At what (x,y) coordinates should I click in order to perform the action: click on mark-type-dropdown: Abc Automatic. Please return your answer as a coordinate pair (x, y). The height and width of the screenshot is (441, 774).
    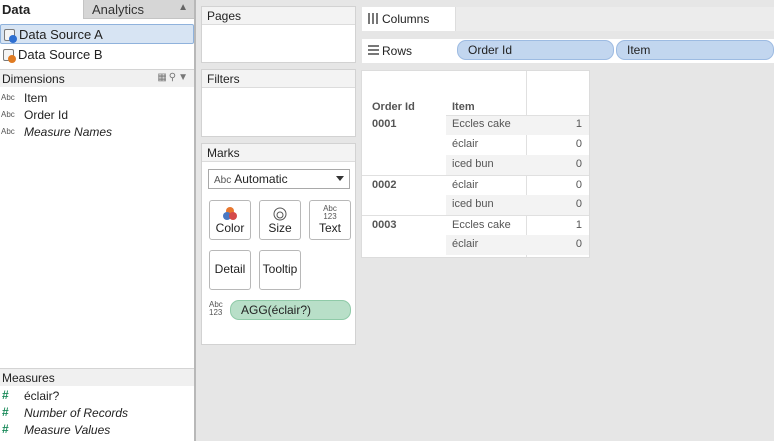
    Looking at the image, I should click on (279, 179).